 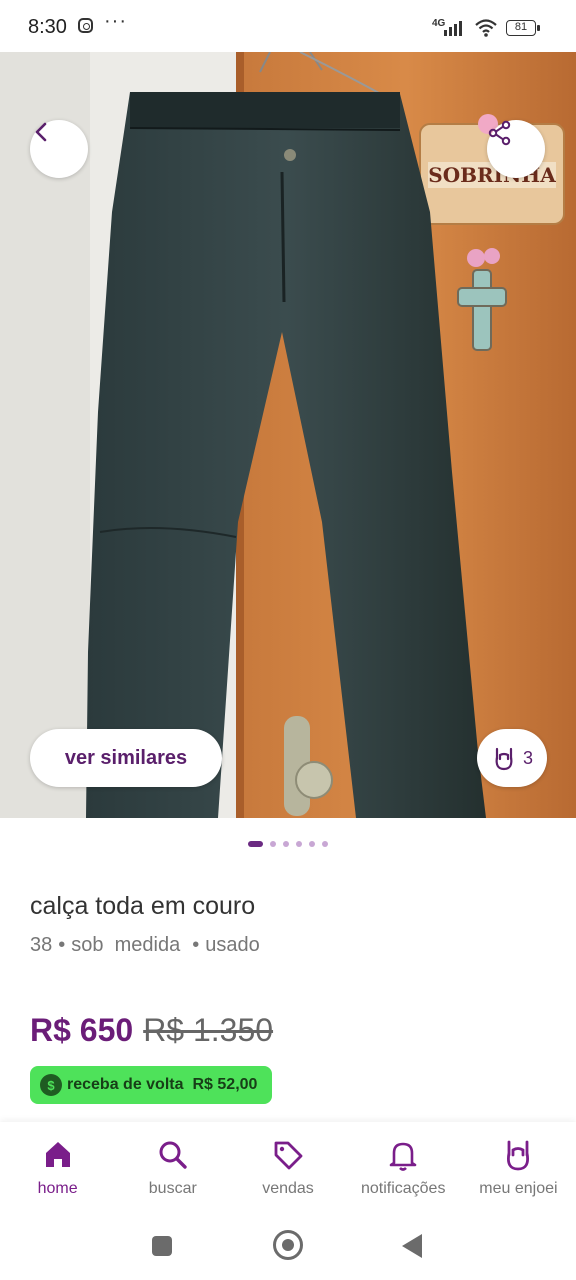 What do you see at coordinates (85, 25) in the screenshot?
I see `instagram-icon` at bounding box center [85, 25].